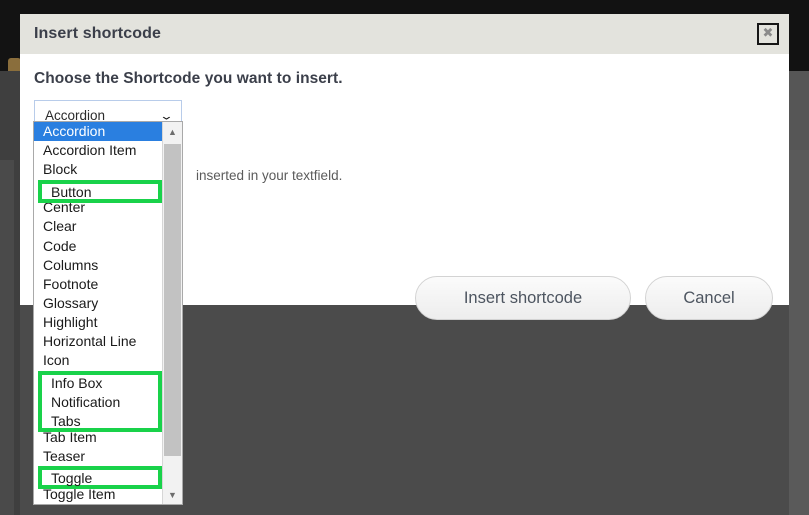  I want to click on chevron-down-icon: ⌄, so click(166, 115).